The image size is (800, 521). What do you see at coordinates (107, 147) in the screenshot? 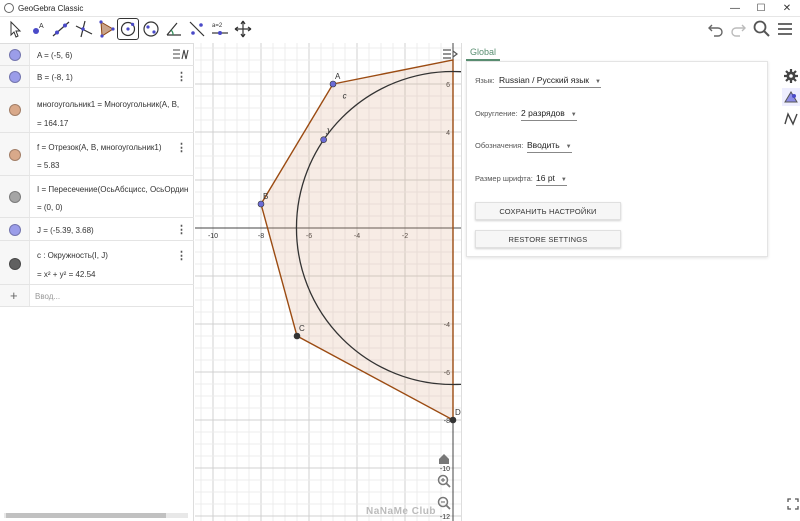
I see `algebra-definition: f = Отрезок(A, B, многоугольник1)` at bounding box center [107, 147].